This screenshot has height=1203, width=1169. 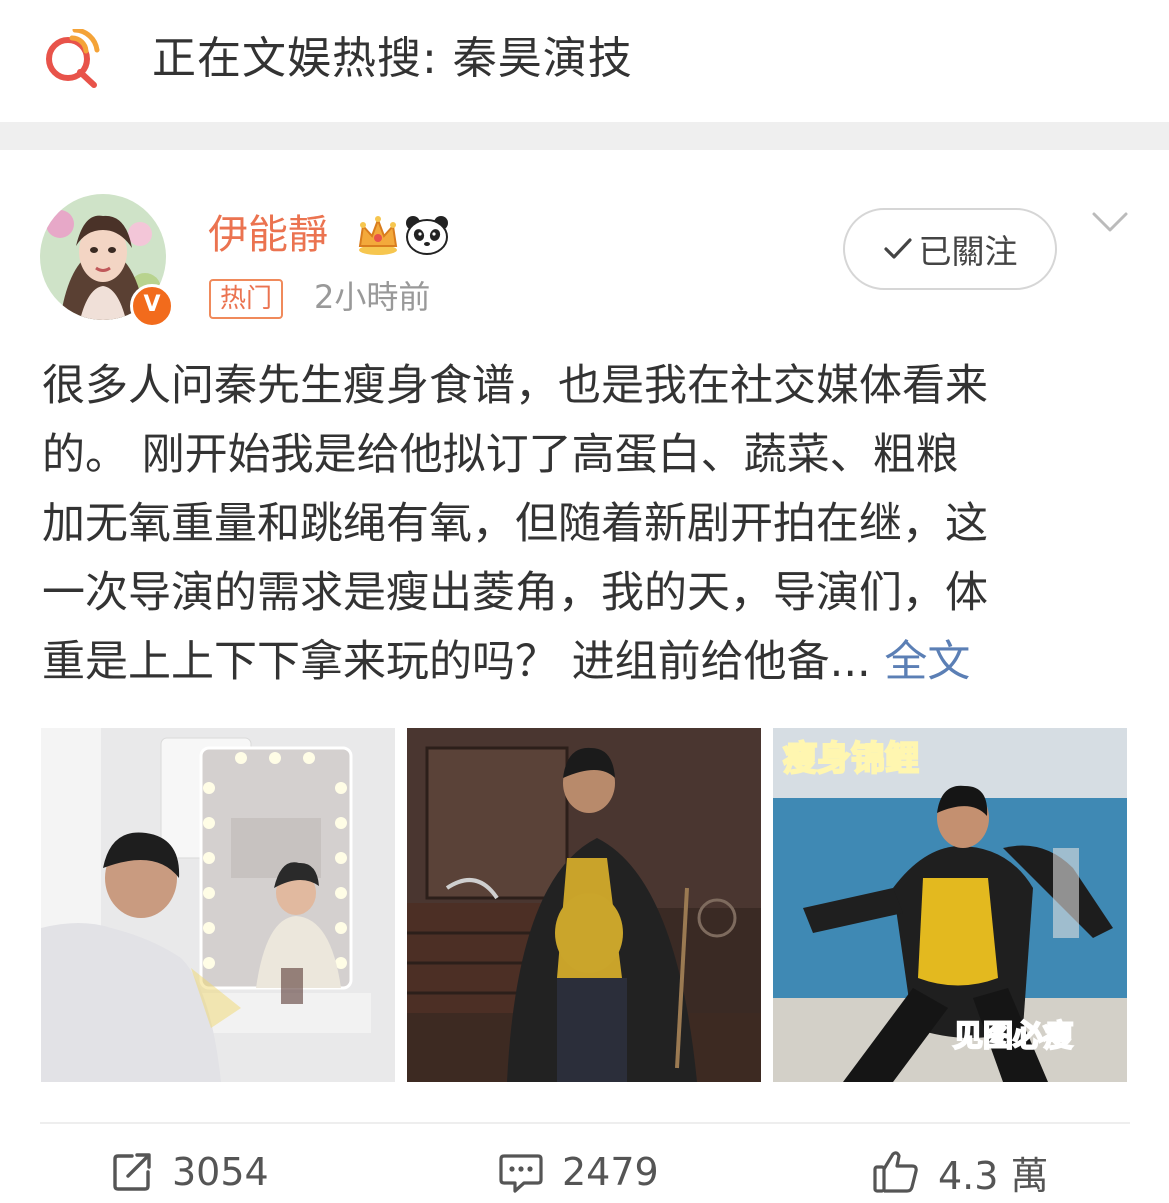 What do you see at coordinates (851, 759) in the screenshot?
I see `overlay-top-text: 瘦身锦鲤` at bounding box center [851, 759].